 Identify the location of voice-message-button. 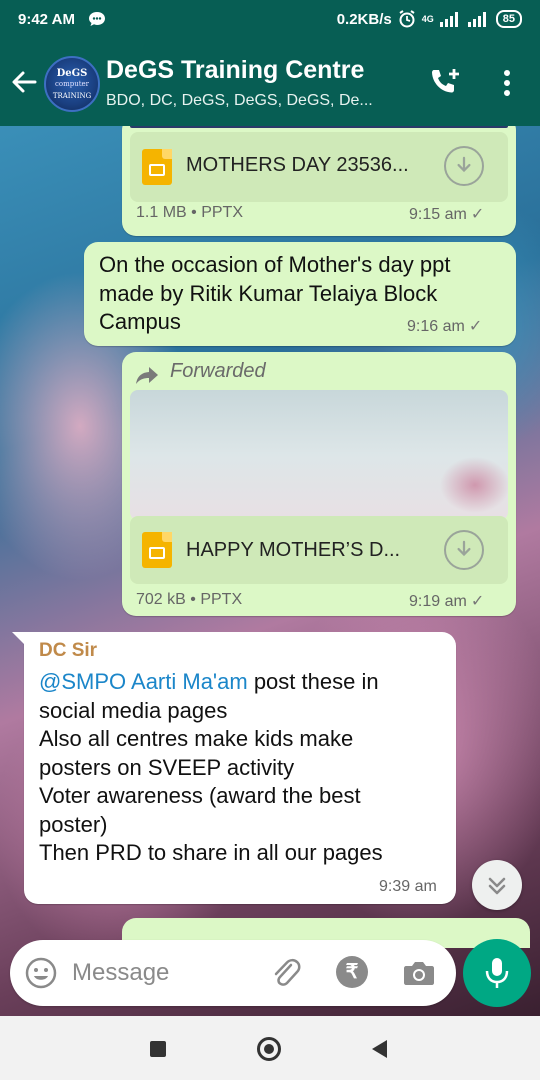
(497, 973).